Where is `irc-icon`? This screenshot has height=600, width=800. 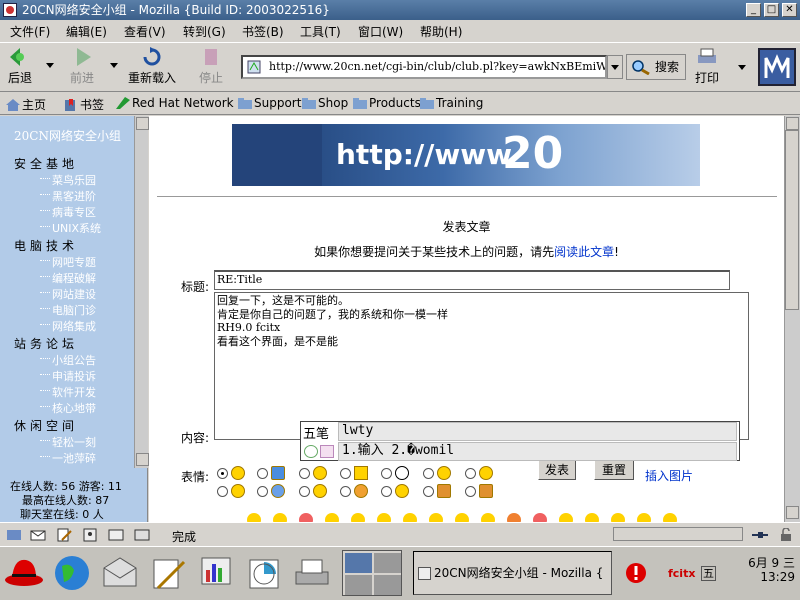 irc-icon is located at coordinates (142, 535).